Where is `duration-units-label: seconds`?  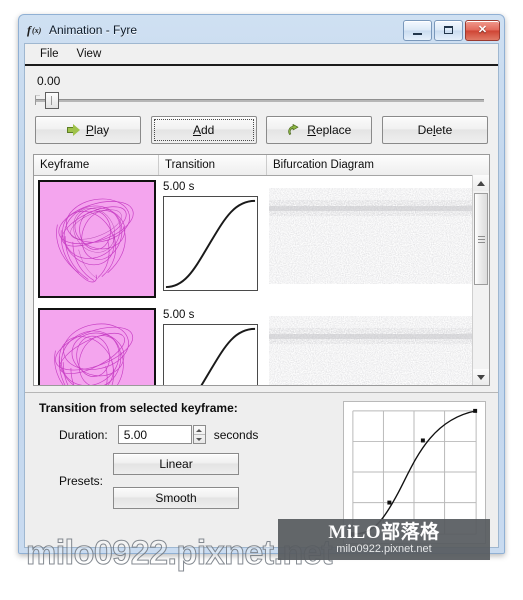
duration-units-label: seconds is located at coordinates (236, 434).